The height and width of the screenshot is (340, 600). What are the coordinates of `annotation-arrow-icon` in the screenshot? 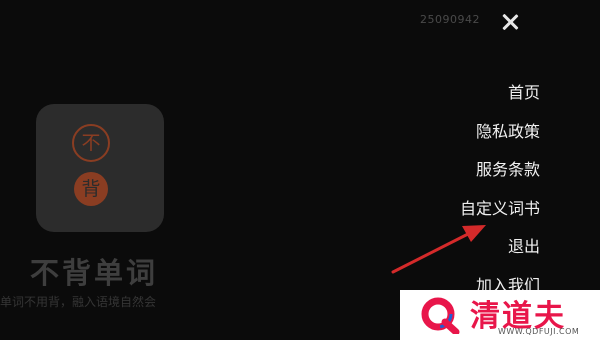 It's located at (438, 249).